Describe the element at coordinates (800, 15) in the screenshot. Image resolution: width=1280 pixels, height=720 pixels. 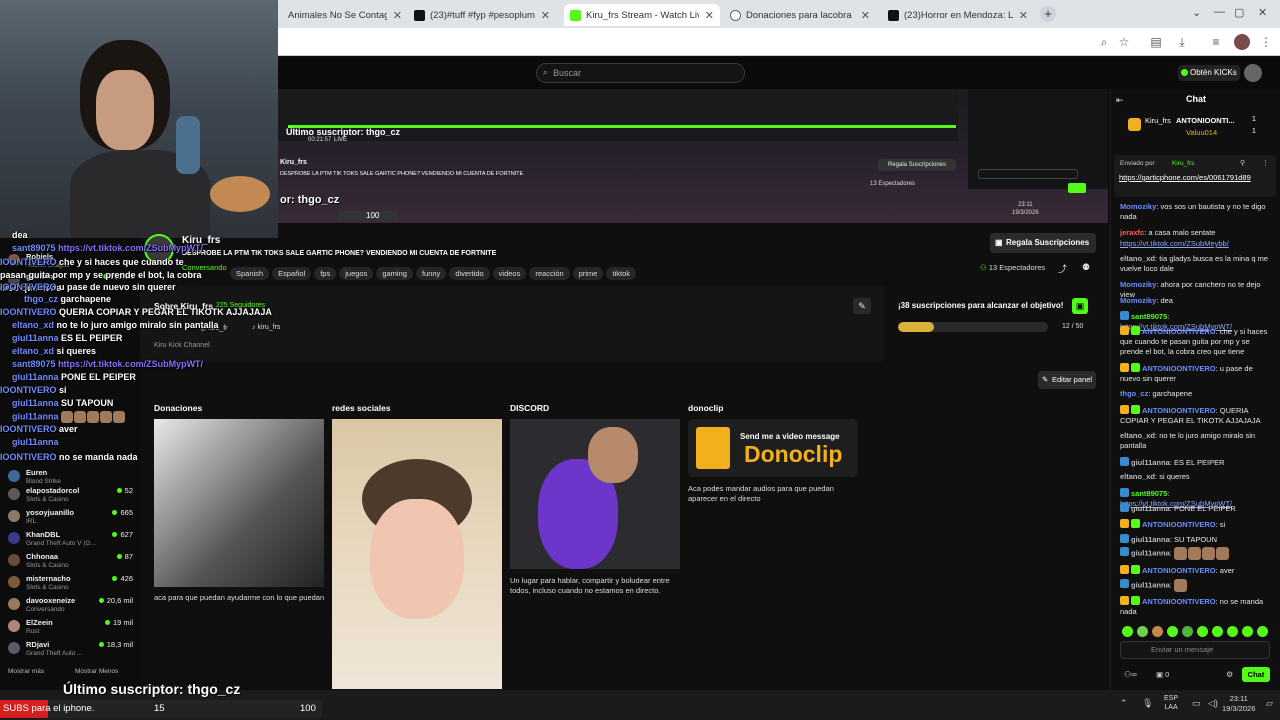
I see `tab-3: Donaciones para lacobra | Cen✕` at that location.